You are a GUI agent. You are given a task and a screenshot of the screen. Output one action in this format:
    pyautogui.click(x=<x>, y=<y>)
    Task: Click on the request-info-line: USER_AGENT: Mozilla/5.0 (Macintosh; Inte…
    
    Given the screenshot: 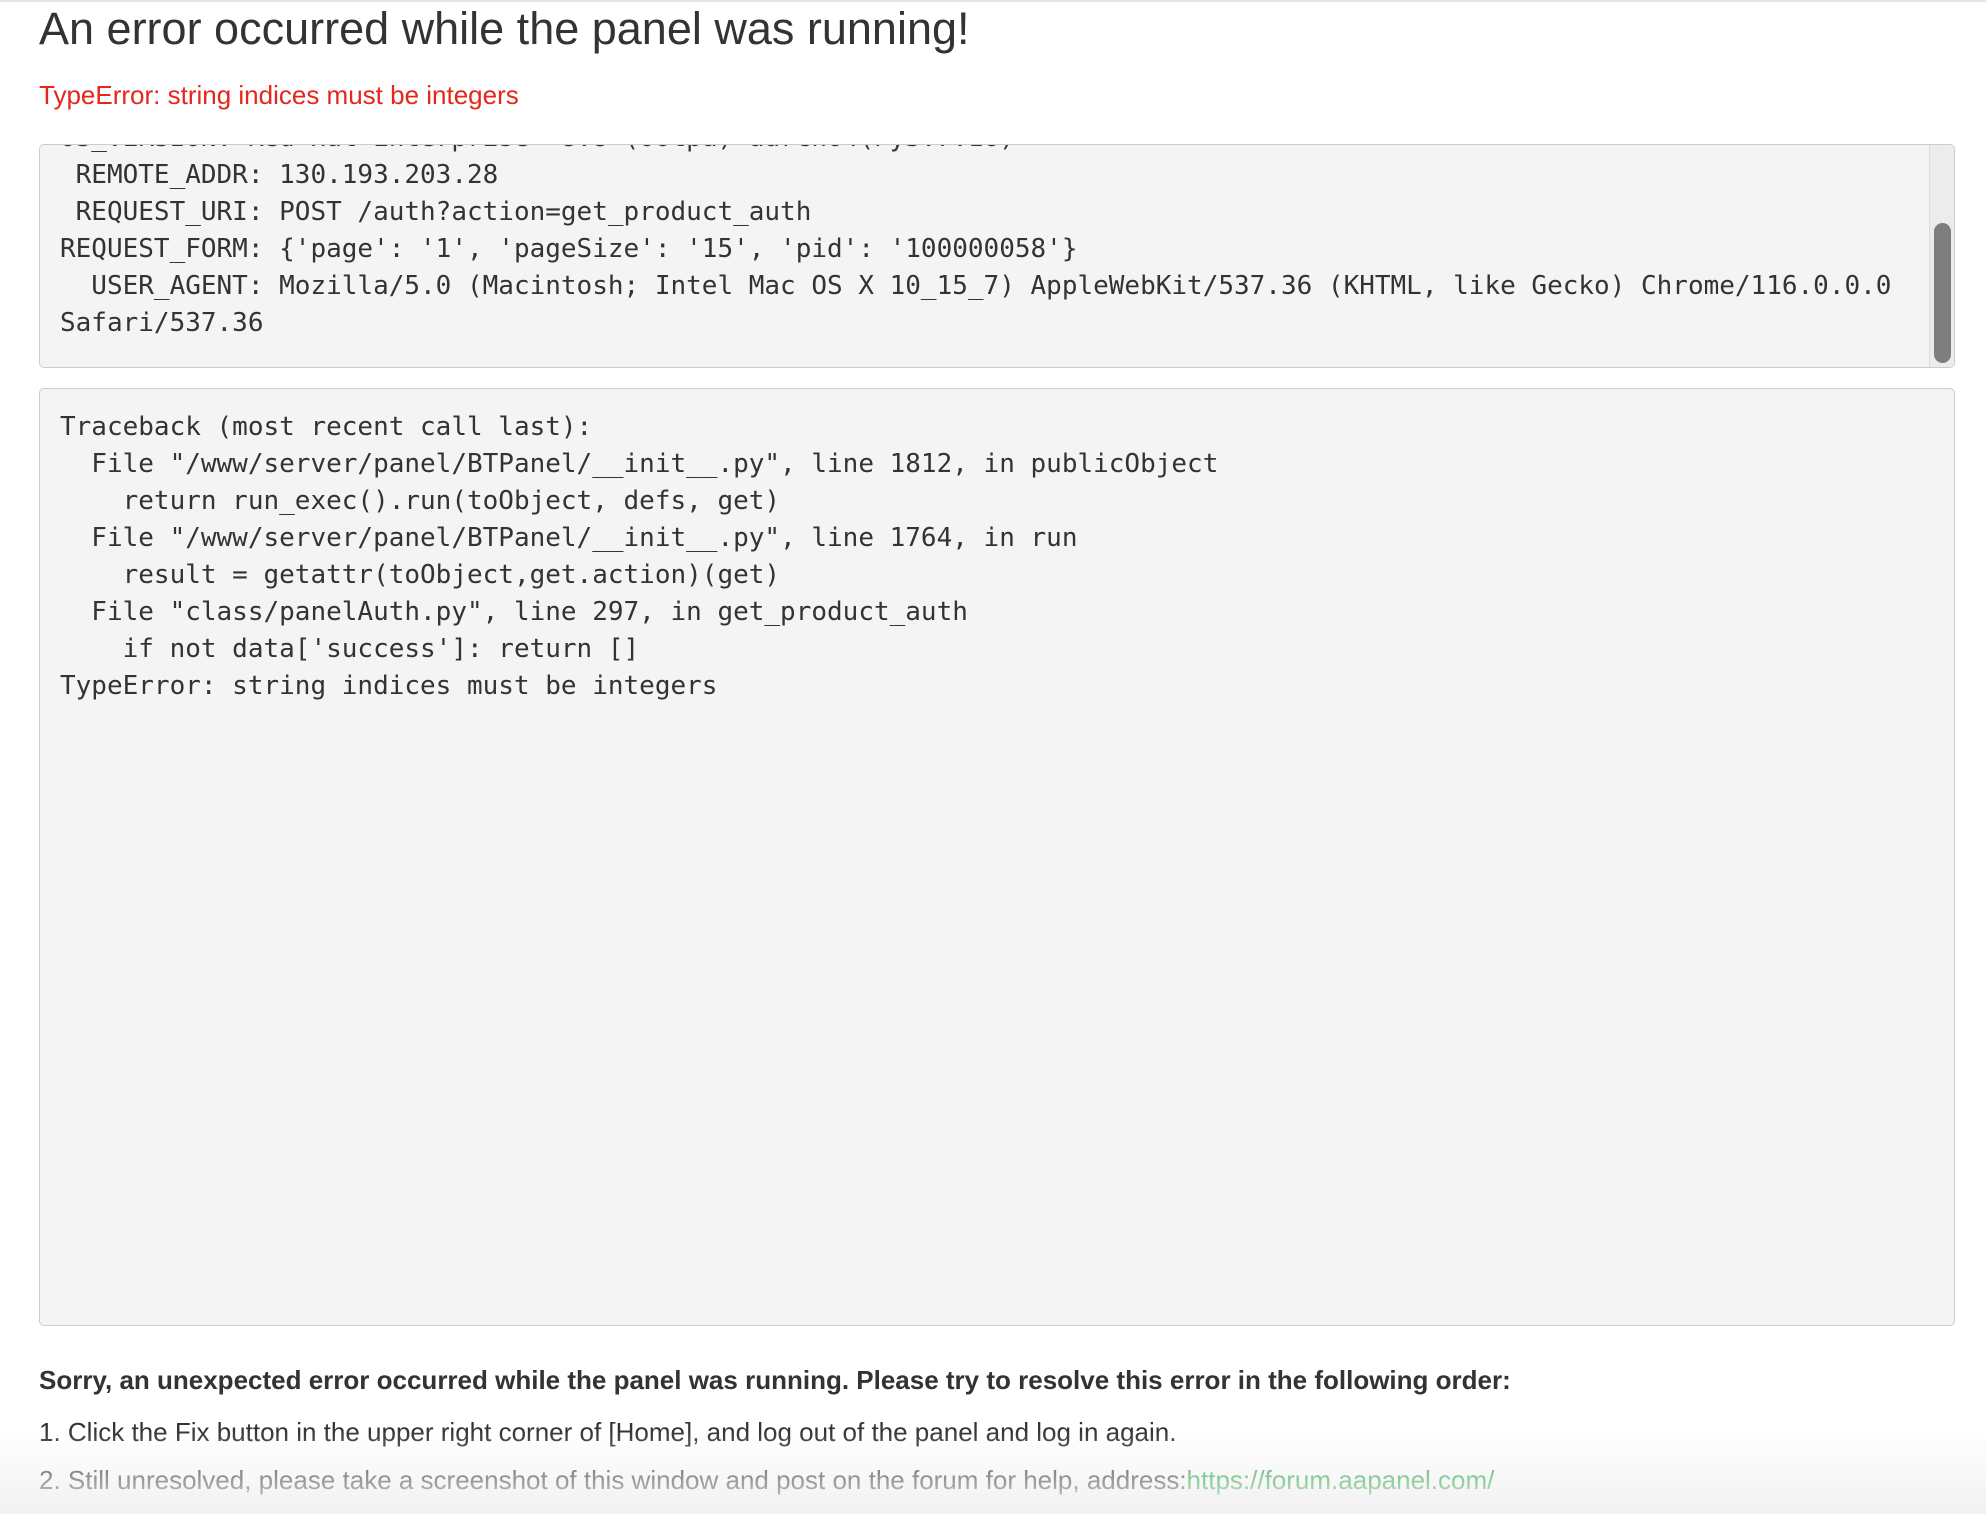 What is the action you would take?
    pyautogui.click(x=976, y=286)
    